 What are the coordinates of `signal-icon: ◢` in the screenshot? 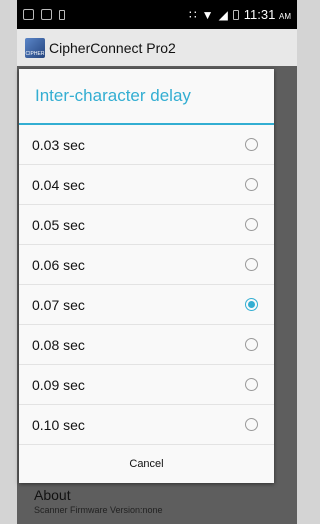 It's located at (223, 14).